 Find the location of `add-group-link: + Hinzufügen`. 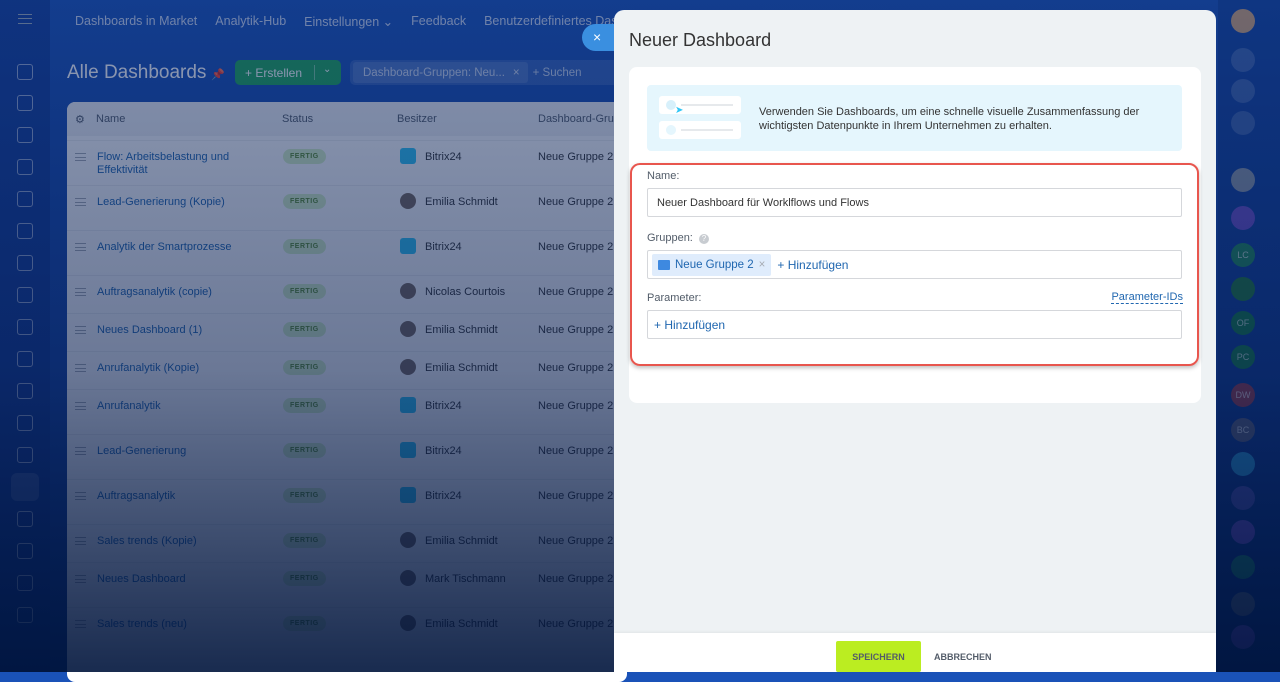

add-group-link: + Hinzufügen is located at coordinates (812, 265).